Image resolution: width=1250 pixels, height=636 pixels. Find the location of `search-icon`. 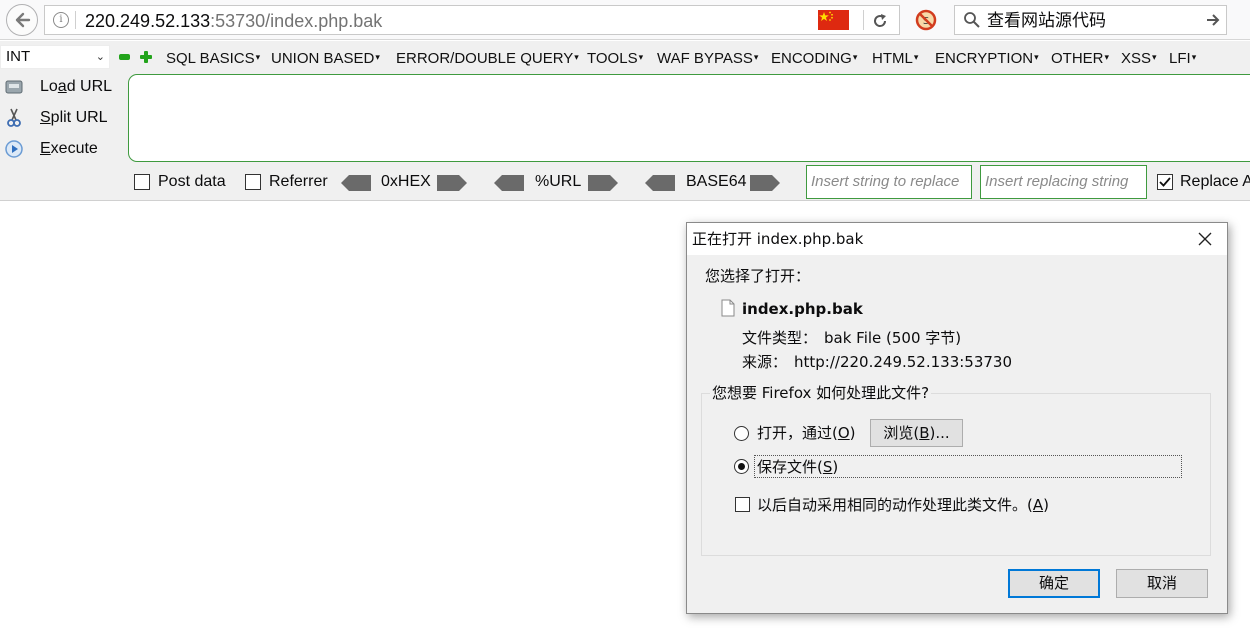

search-icon is located at coordinates (972, 20).